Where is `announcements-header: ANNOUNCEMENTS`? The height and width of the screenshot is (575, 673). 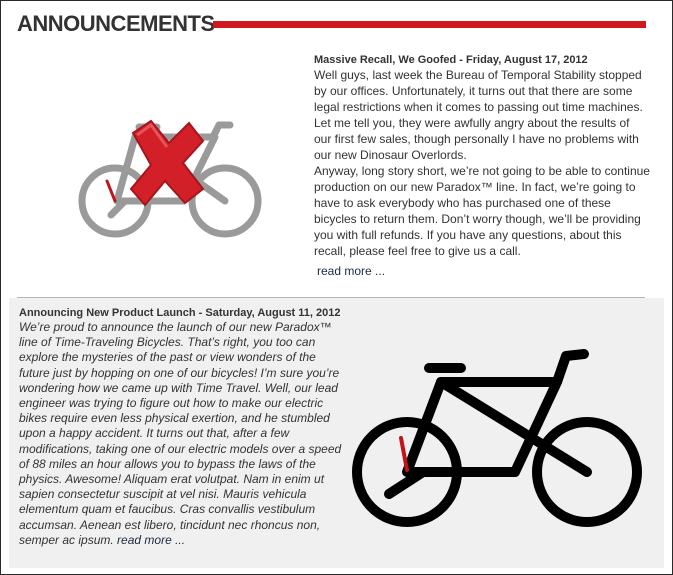
announcements-header: ANNOUNCEMENTS is located at coordinates (336, 23).